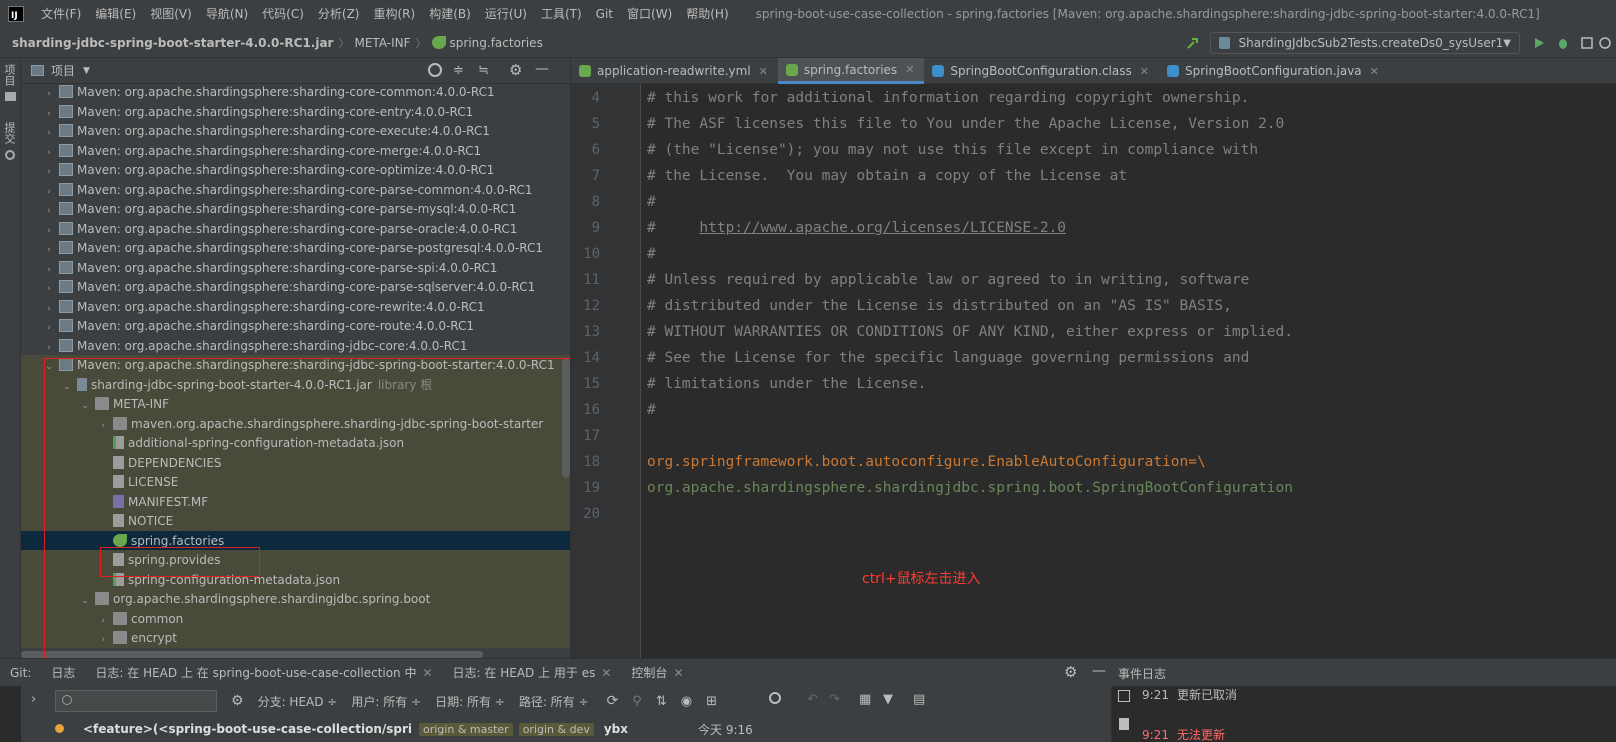 The height and width of the screenshot is (742, 1616). I want to click on bottom-tab: 日志, so click(63, 672).